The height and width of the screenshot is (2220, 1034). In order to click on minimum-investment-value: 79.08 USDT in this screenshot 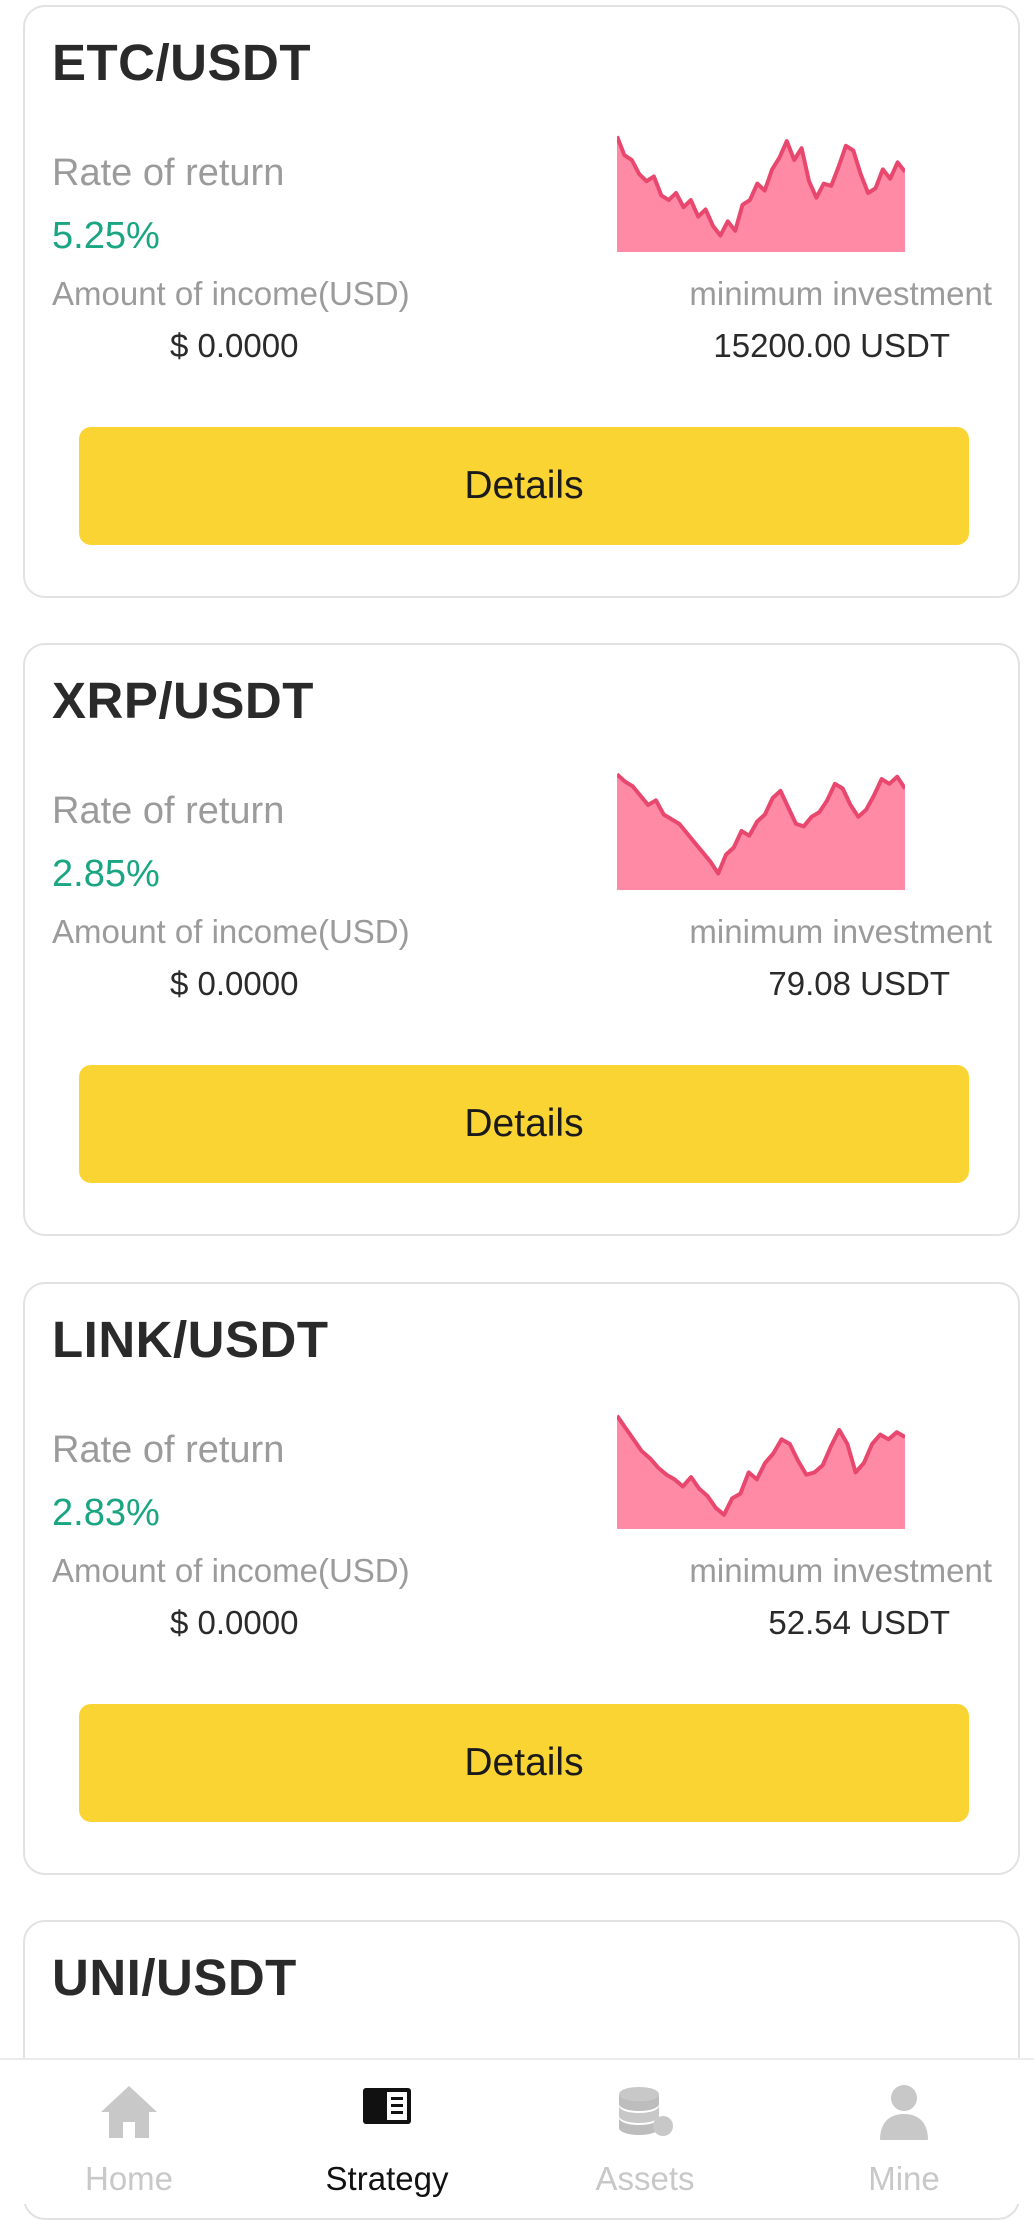, I will do `click(859, 983)`.